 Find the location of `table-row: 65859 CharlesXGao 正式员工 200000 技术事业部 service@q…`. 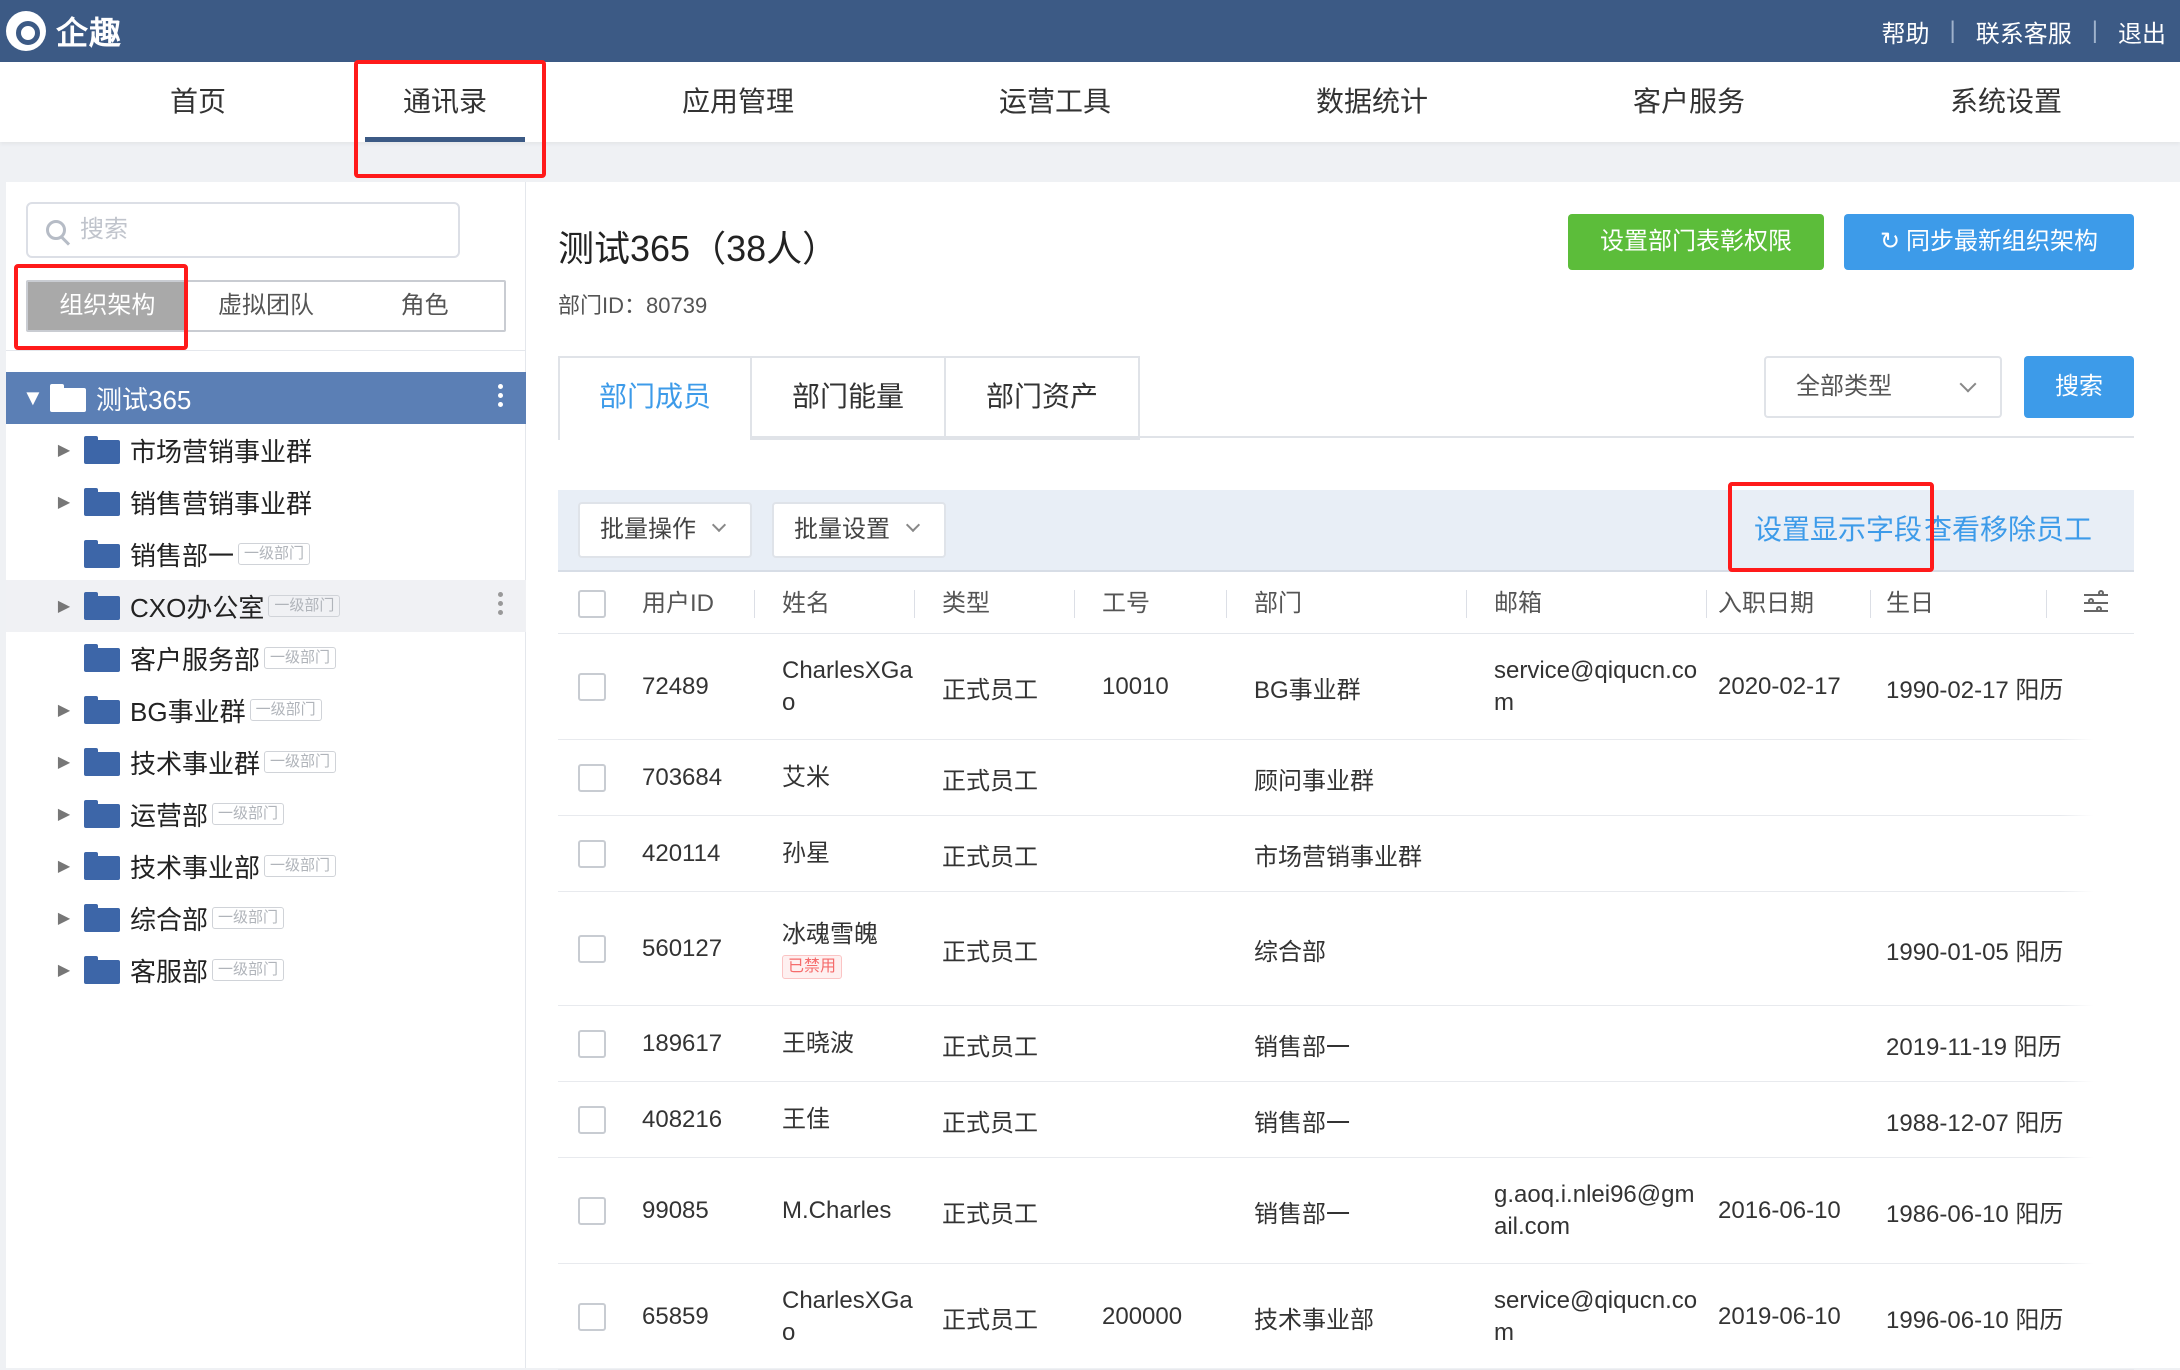

table-row: 65859 CharlesXGao 正式员工 200000 技术事业部 service@q… is located at coordinates (1346, 1317).